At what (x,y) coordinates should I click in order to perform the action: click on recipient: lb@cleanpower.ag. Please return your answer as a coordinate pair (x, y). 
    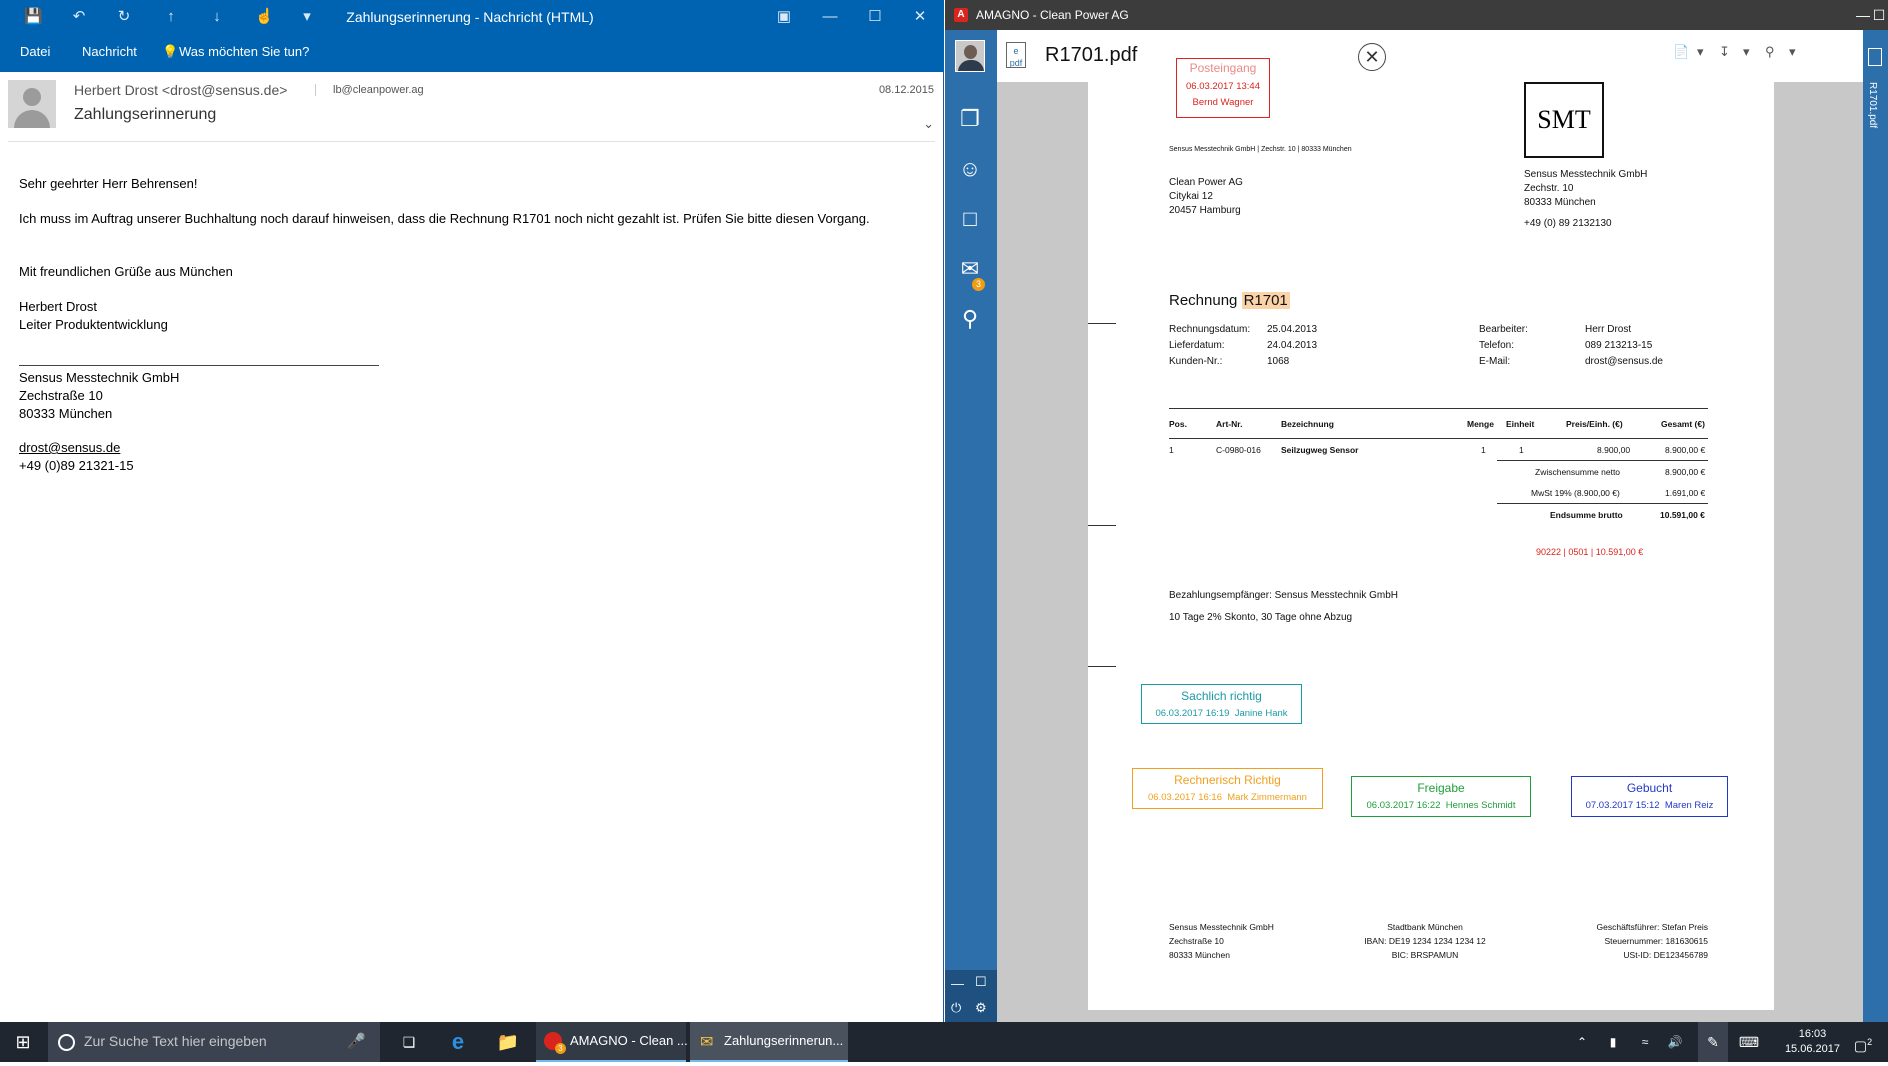
    Looking at the image, I should click on (369, 90).